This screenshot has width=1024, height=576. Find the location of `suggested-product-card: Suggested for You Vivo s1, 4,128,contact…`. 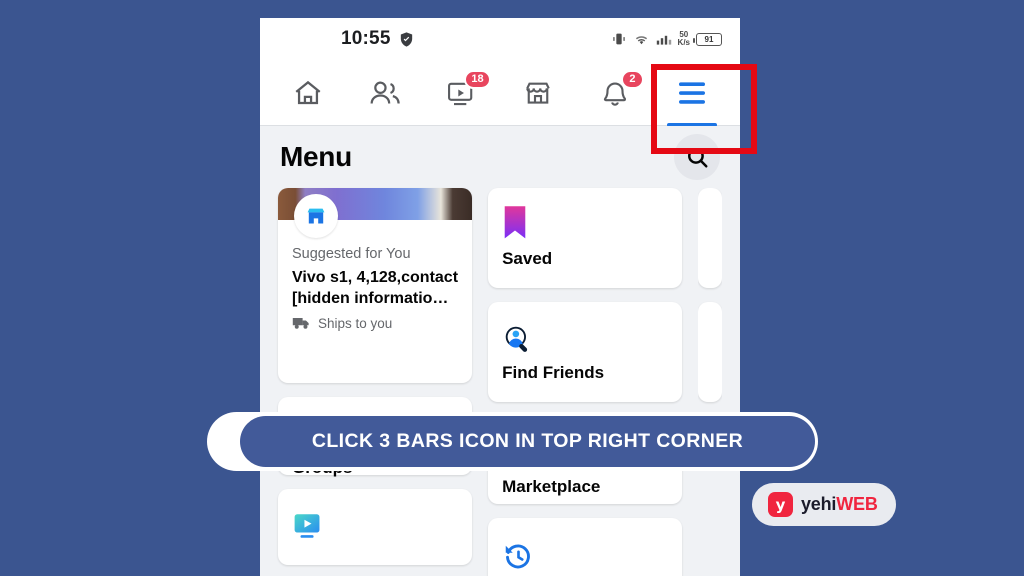

suggested-product-card: Suggested for You Vivo s1, 4,128,contact… is located at coordinates (375, 285).